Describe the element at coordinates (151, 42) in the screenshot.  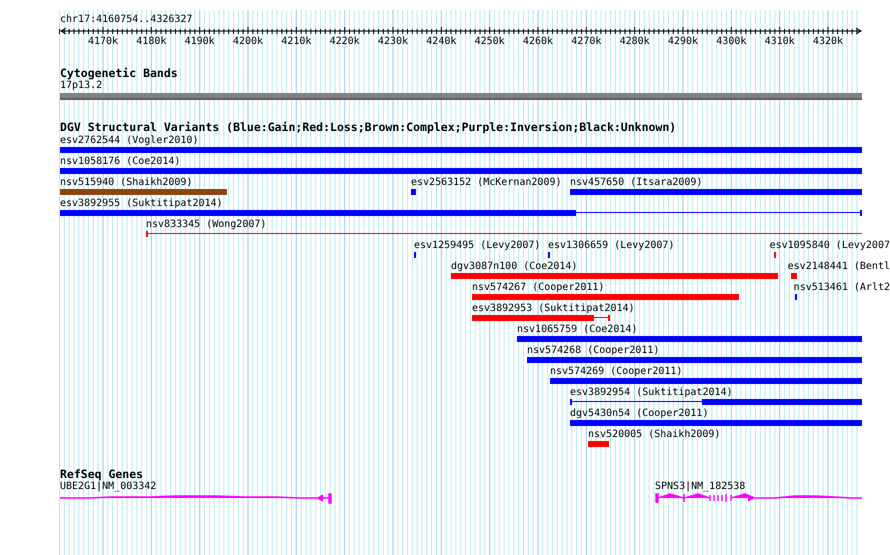
I see `ruler-tick-label: 4180k` at that location.